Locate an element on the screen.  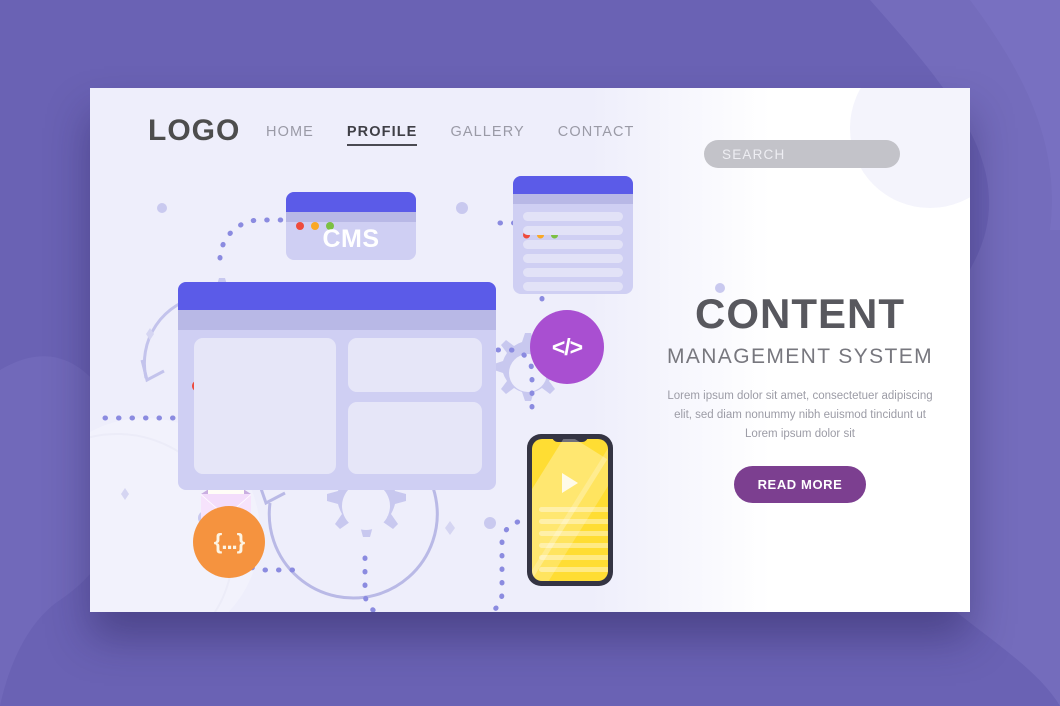
cms-window: CMS is located at coordinates (351, 226).